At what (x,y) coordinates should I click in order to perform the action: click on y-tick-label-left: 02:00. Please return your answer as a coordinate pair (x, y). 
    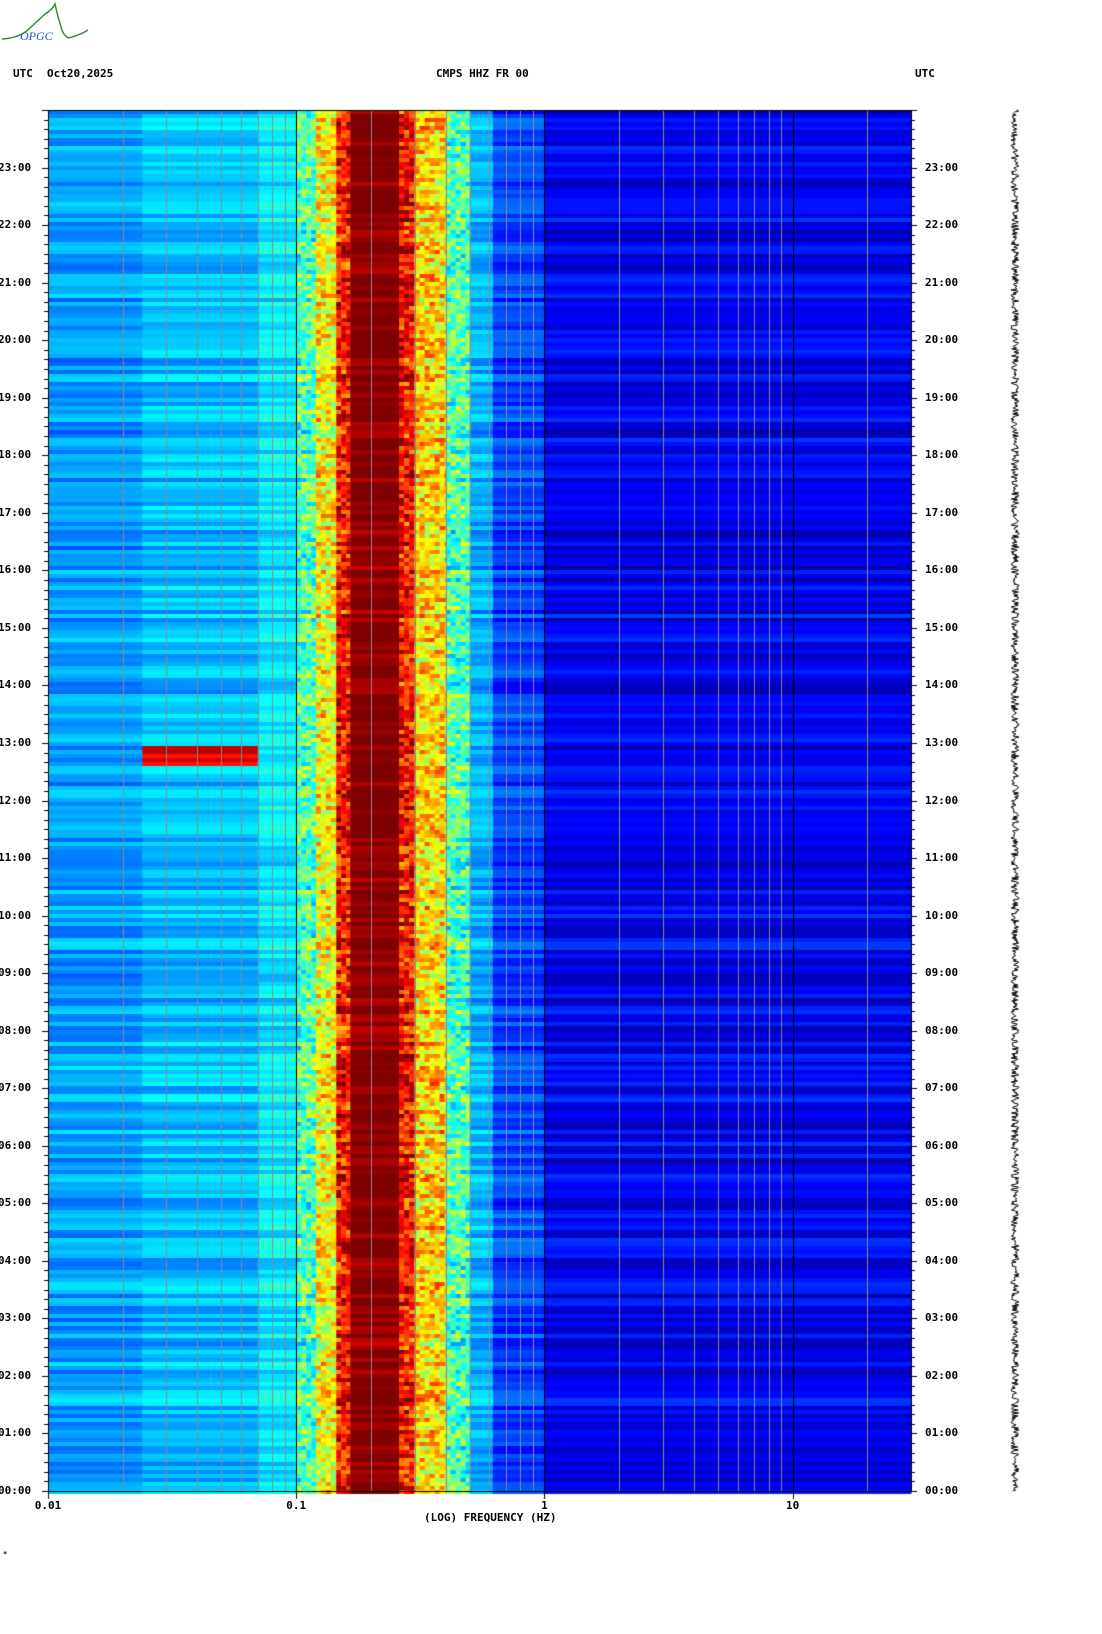
    Looking at the image, I should click on (16, 1375).